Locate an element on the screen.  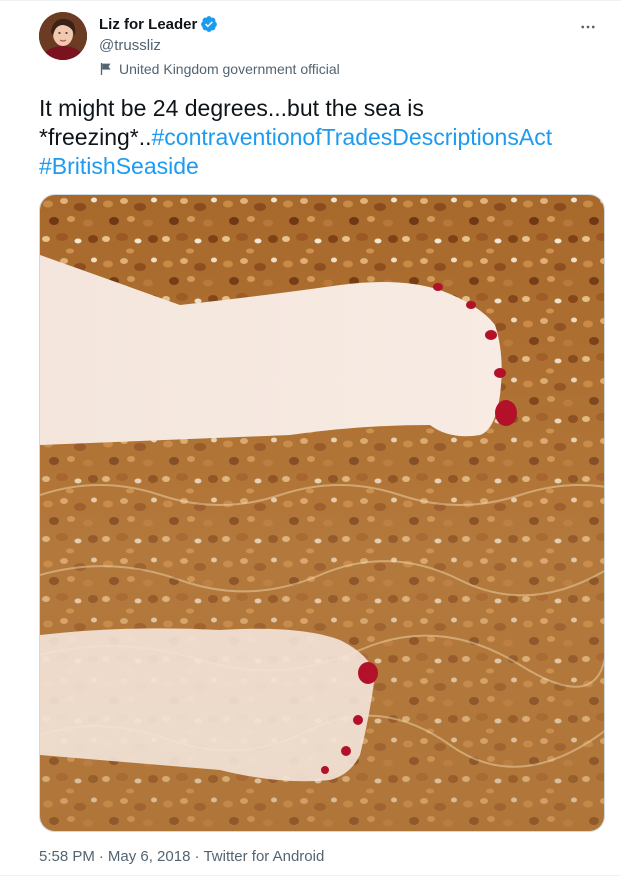
hashtag-link: #BritishSeaside is located at coordinates (119, 166).